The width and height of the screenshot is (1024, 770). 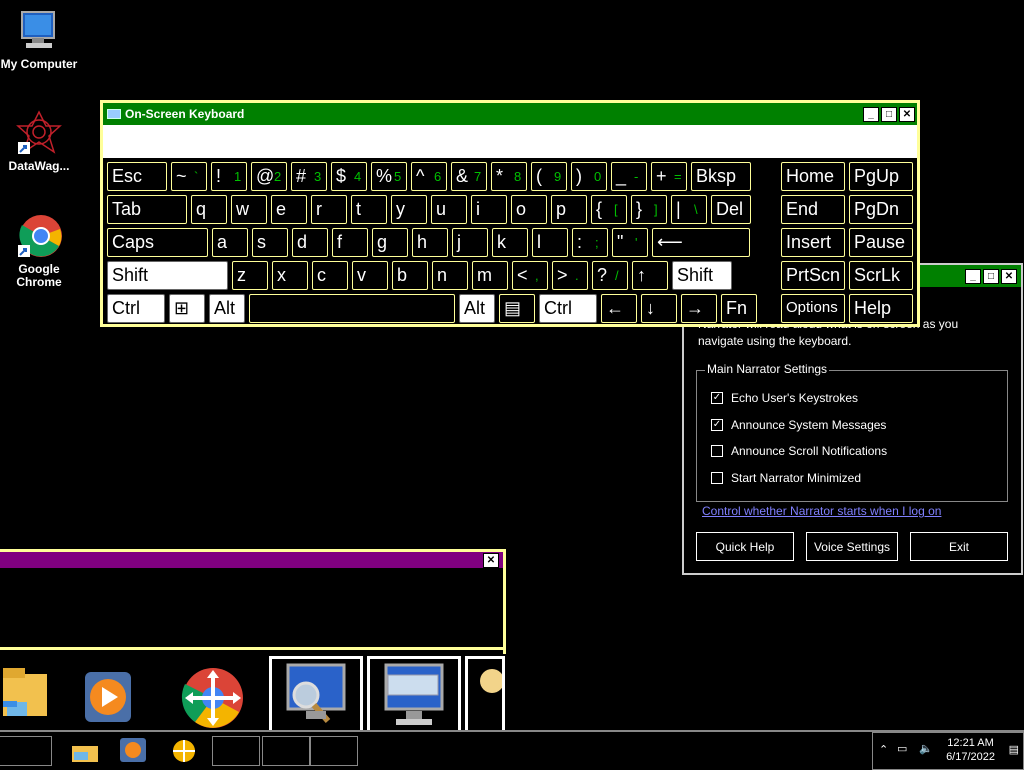 What do you see at coordinates (189, 176) in the screenshot?
I see `key-1: ~ `` at bounding box center [189, 176].